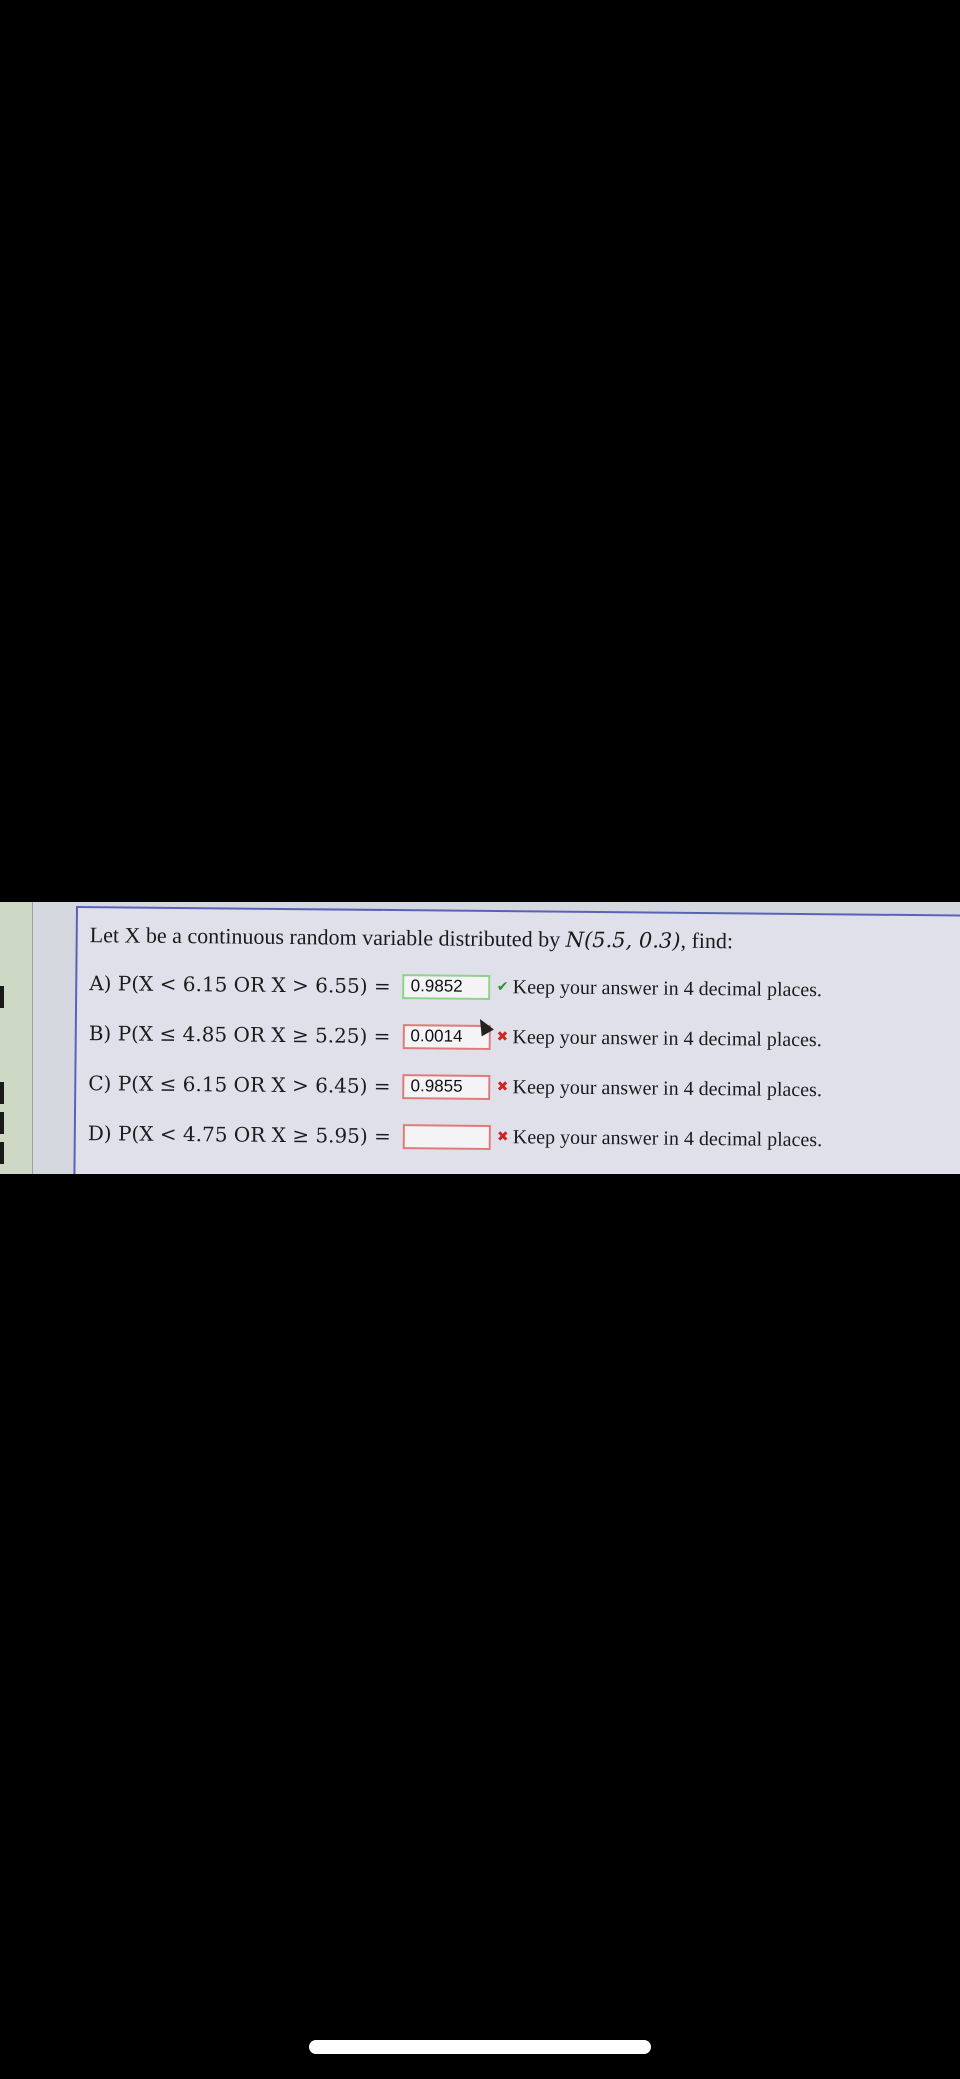 This screenshot has width=960, height=2079. I want to click on part-a-hint: Keep your answer in 4 decimal places., so click(667, 988).